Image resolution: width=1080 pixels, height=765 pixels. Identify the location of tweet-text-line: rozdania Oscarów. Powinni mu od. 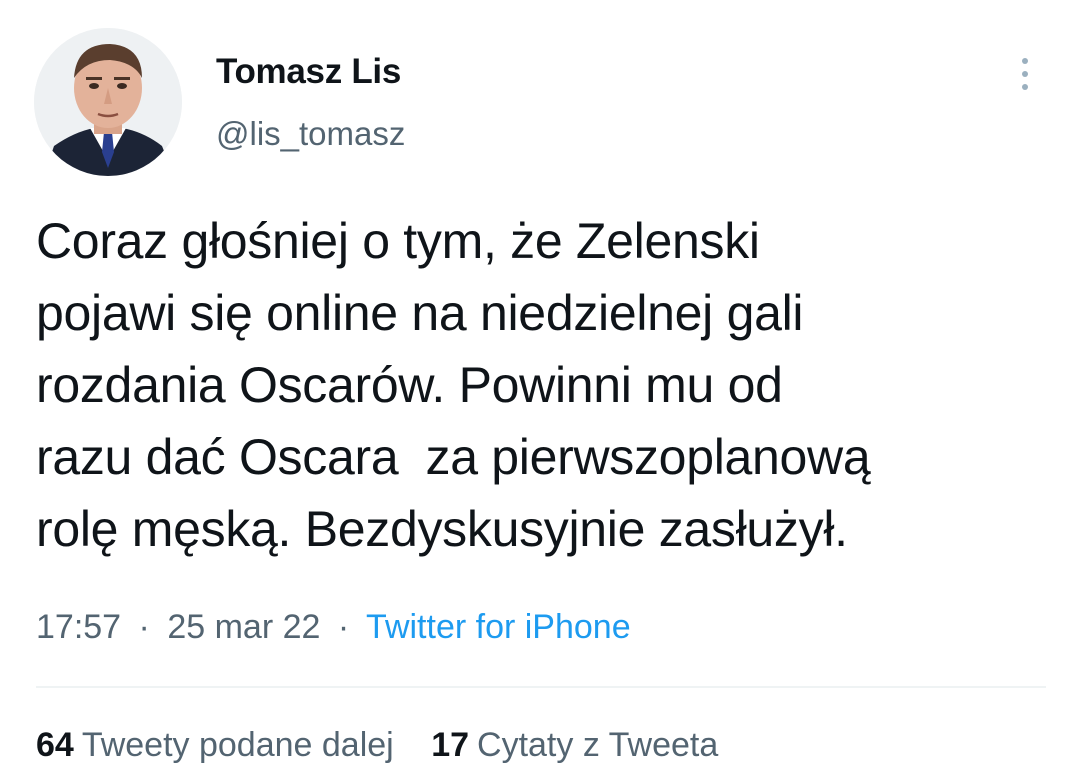
(409, 385).